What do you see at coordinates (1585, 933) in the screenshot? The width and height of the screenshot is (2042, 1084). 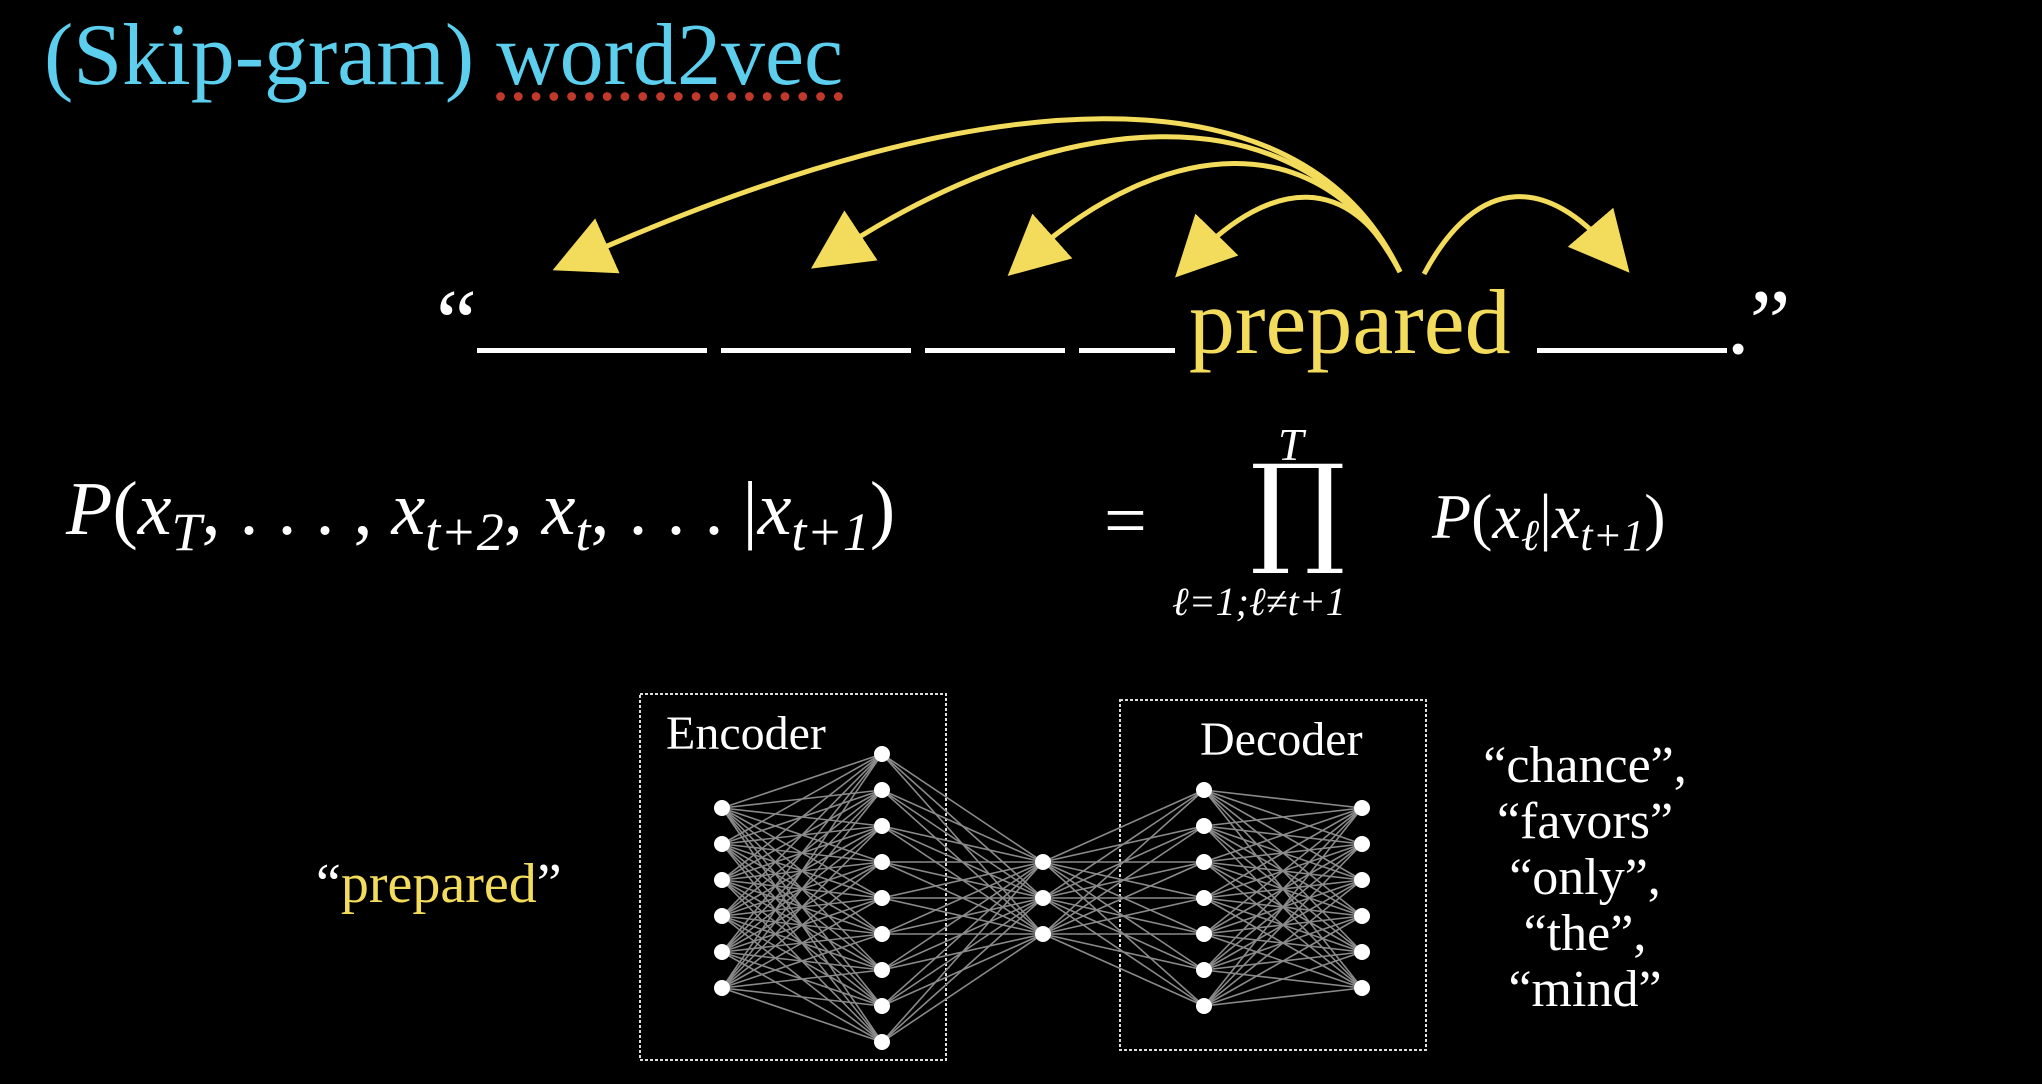 I see `output-word: “the”,` at bounding box center [1585, 933].